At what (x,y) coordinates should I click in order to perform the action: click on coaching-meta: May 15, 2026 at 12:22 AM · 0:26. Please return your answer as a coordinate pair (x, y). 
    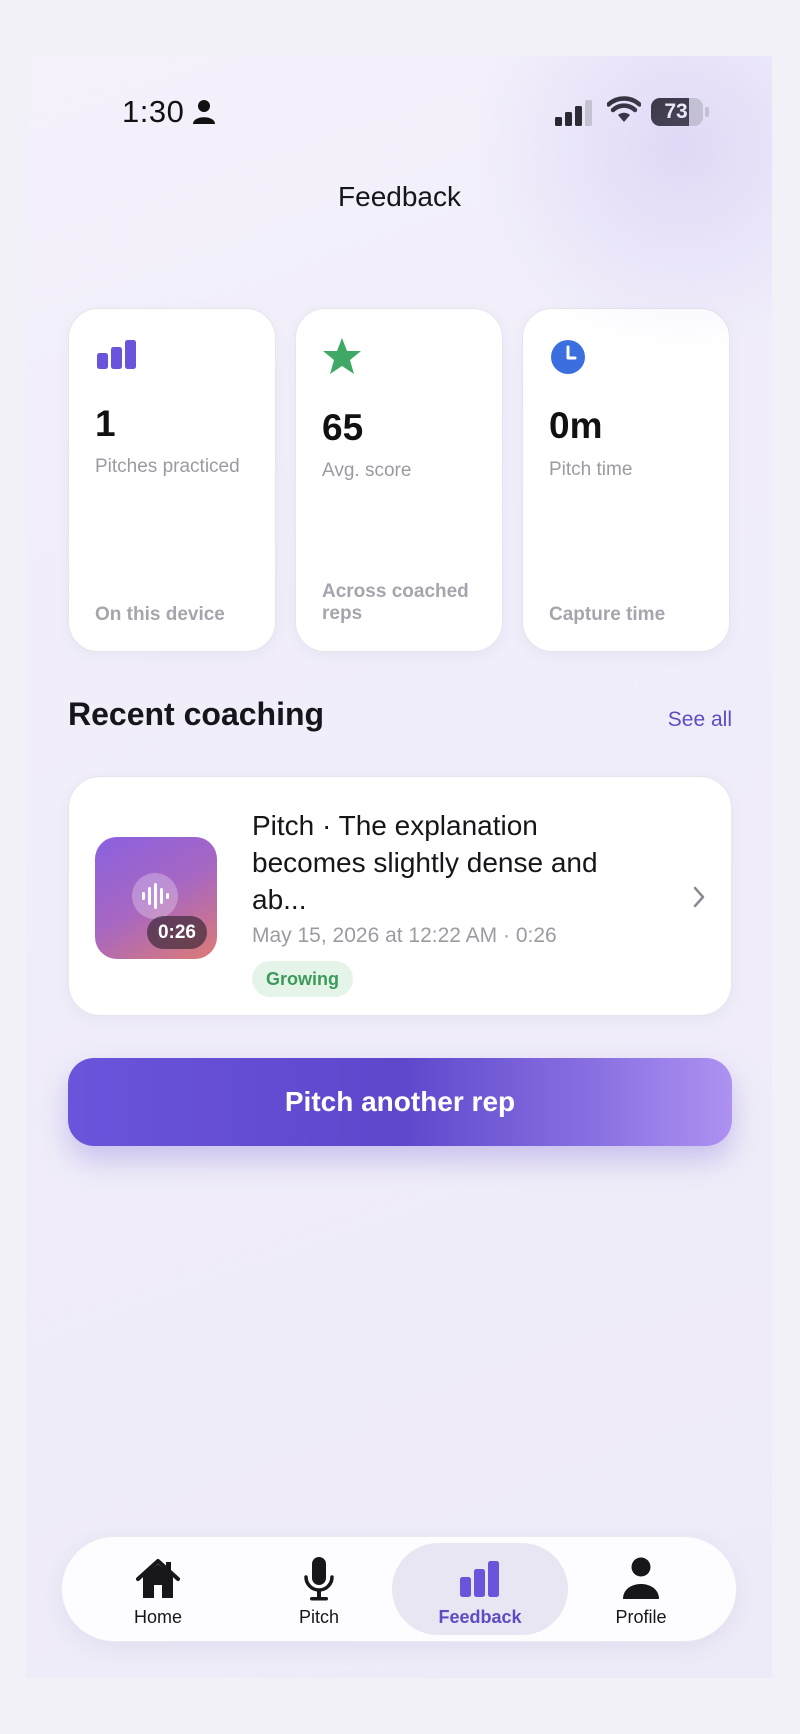
    Looking at the image, I should click on (404, 935).